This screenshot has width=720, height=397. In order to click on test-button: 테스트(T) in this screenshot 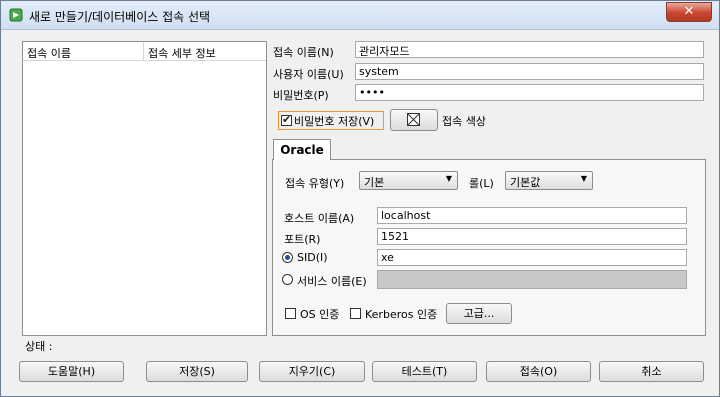, I will do `click(424, 371)`.